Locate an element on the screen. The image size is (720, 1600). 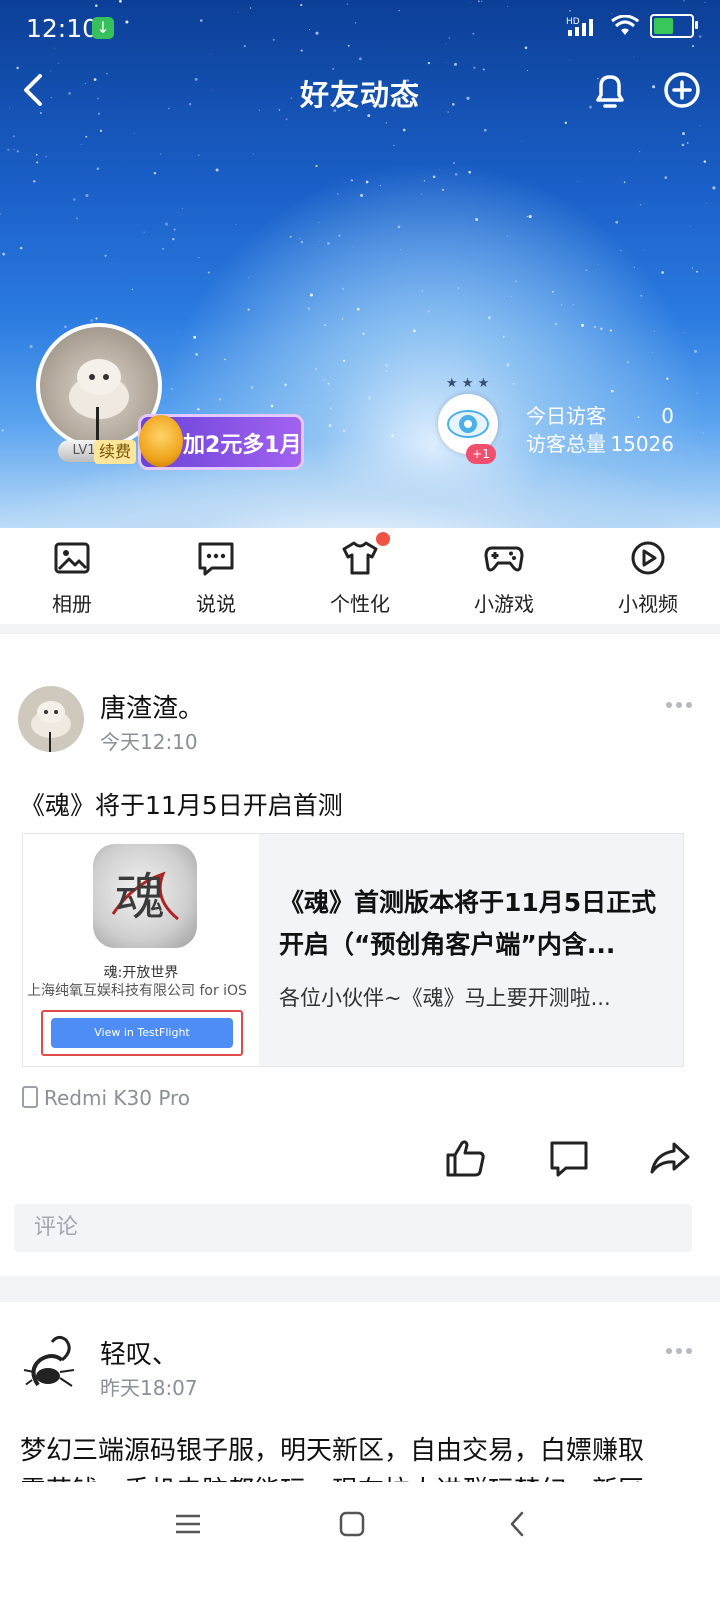
vip-mascot-icon is located at coordinates (161, 441).